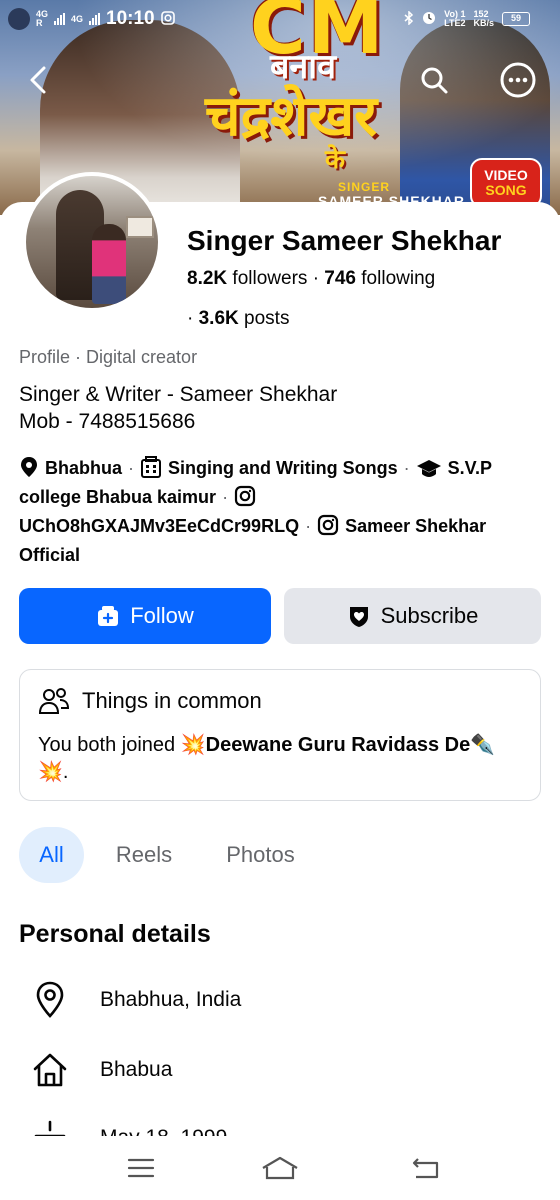  What do you see at coordinates (51, 855) in the screenshot?
I see `tab-all: All` at bounding box center [51, 855].